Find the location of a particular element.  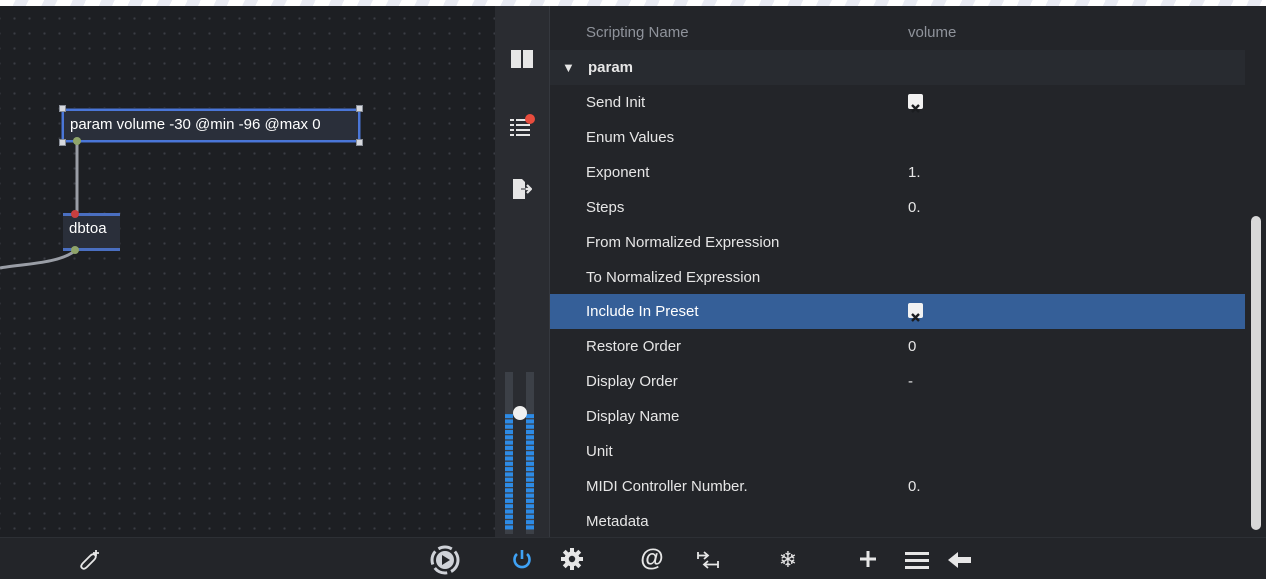

param-object: param volume -30 @min -96 @max 0 is located at coordinates (211, 125).